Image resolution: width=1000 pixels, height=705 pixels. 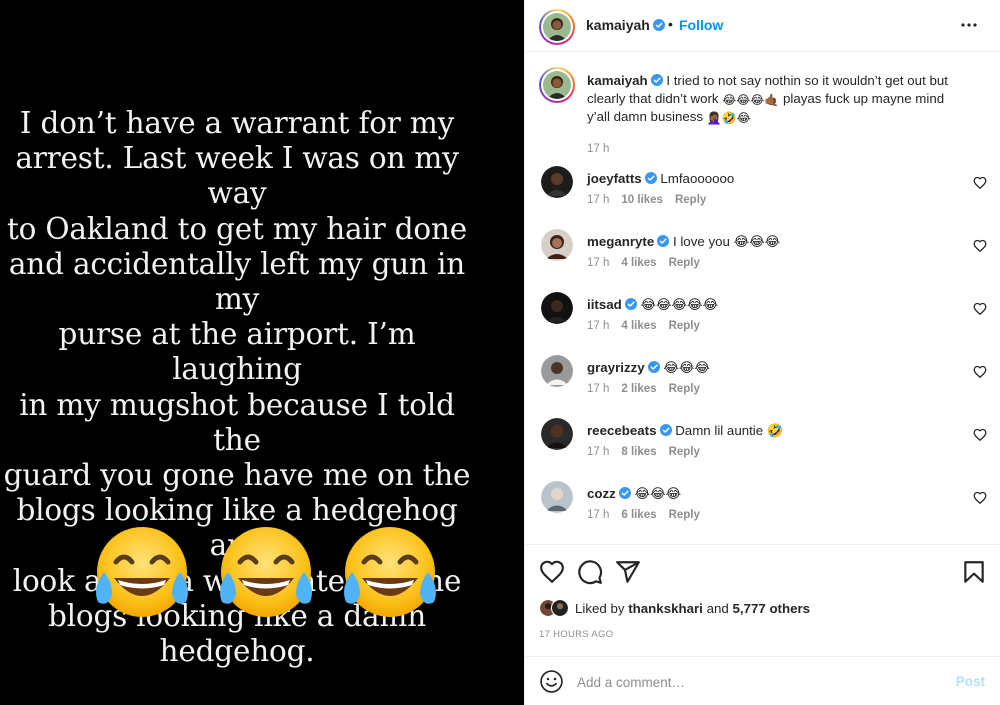 What do you see at coordinates (614, 178) in the screenshot?
I see `comment-username: joeyfatts` at bounding box center [614, 178].